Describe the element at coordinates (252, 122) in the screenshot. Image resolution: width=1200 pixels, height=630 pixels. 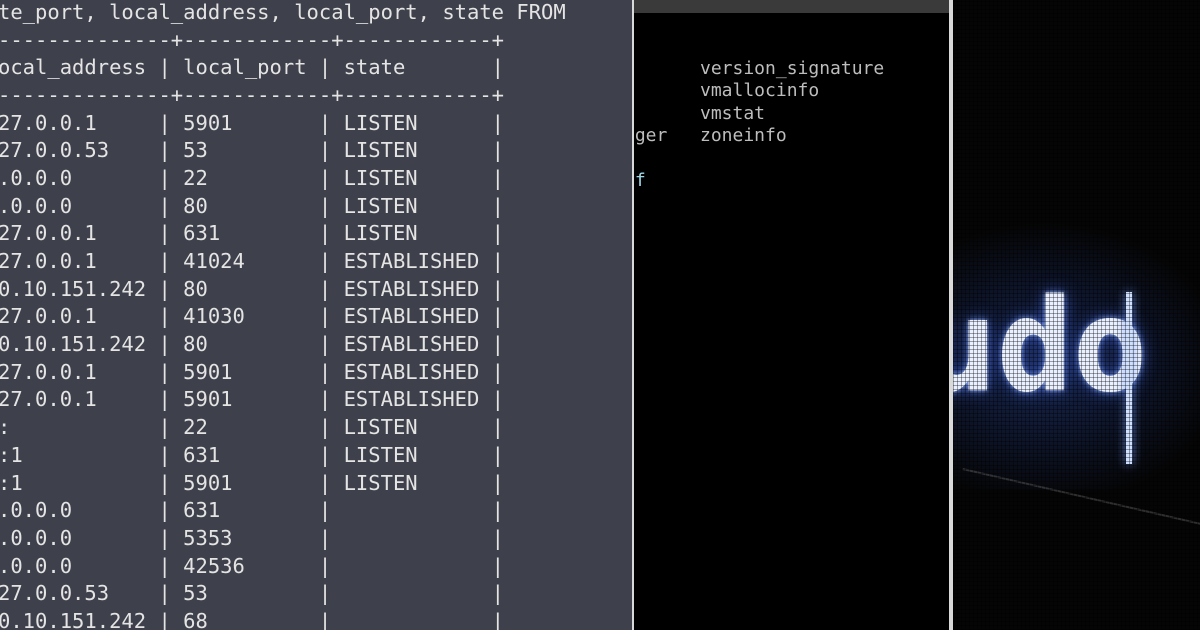
I see `table-row: 27.0.0.1 | 5901 | LISTEN |` at that location.